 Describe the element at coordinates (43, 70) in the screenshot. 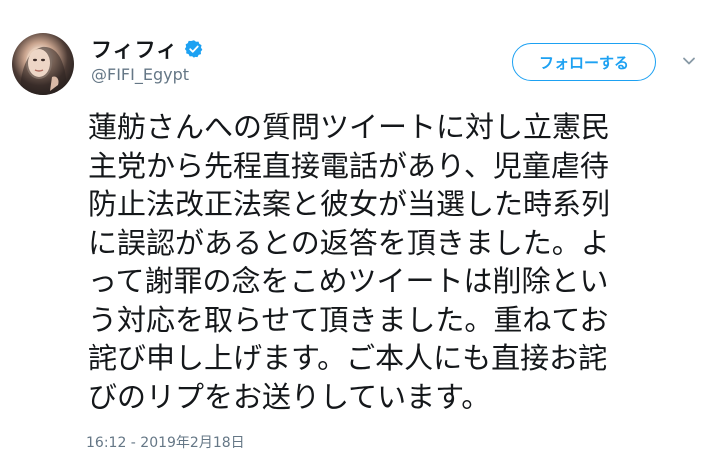

I see `avatar-image` at that location.